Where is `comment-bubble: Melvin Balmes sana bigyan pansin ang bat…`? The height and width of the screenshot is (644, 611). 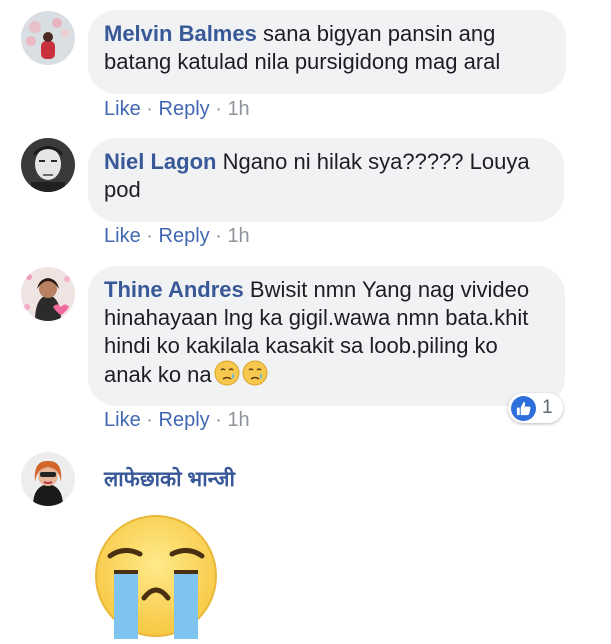
comment-bubble: Melvin Balmes sana bigyan pansin ang bat… is located at coordinates (327, 52).